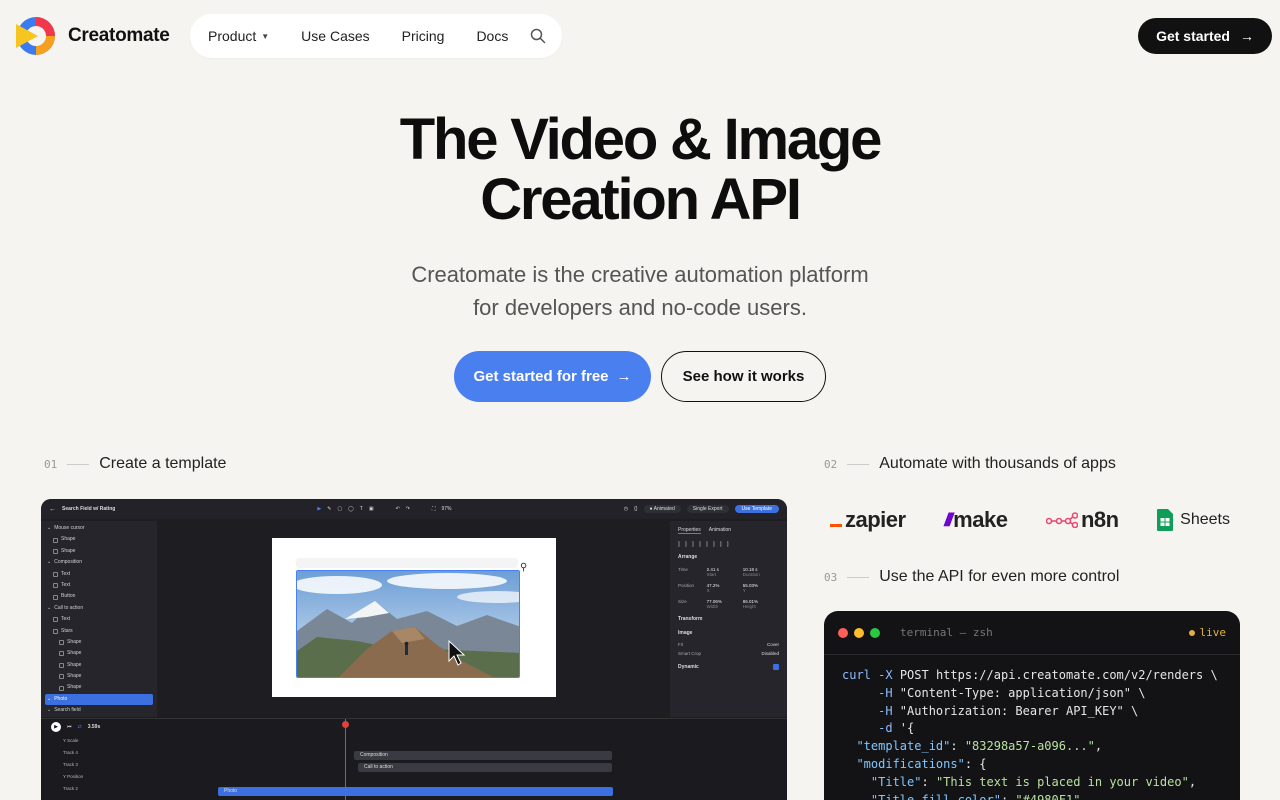 The image size is (1280, 800). What do you see at coordinates (371, 509) in the screenshot?
I see `image-tool-icon: ▣` at bounding box center [371, 509].